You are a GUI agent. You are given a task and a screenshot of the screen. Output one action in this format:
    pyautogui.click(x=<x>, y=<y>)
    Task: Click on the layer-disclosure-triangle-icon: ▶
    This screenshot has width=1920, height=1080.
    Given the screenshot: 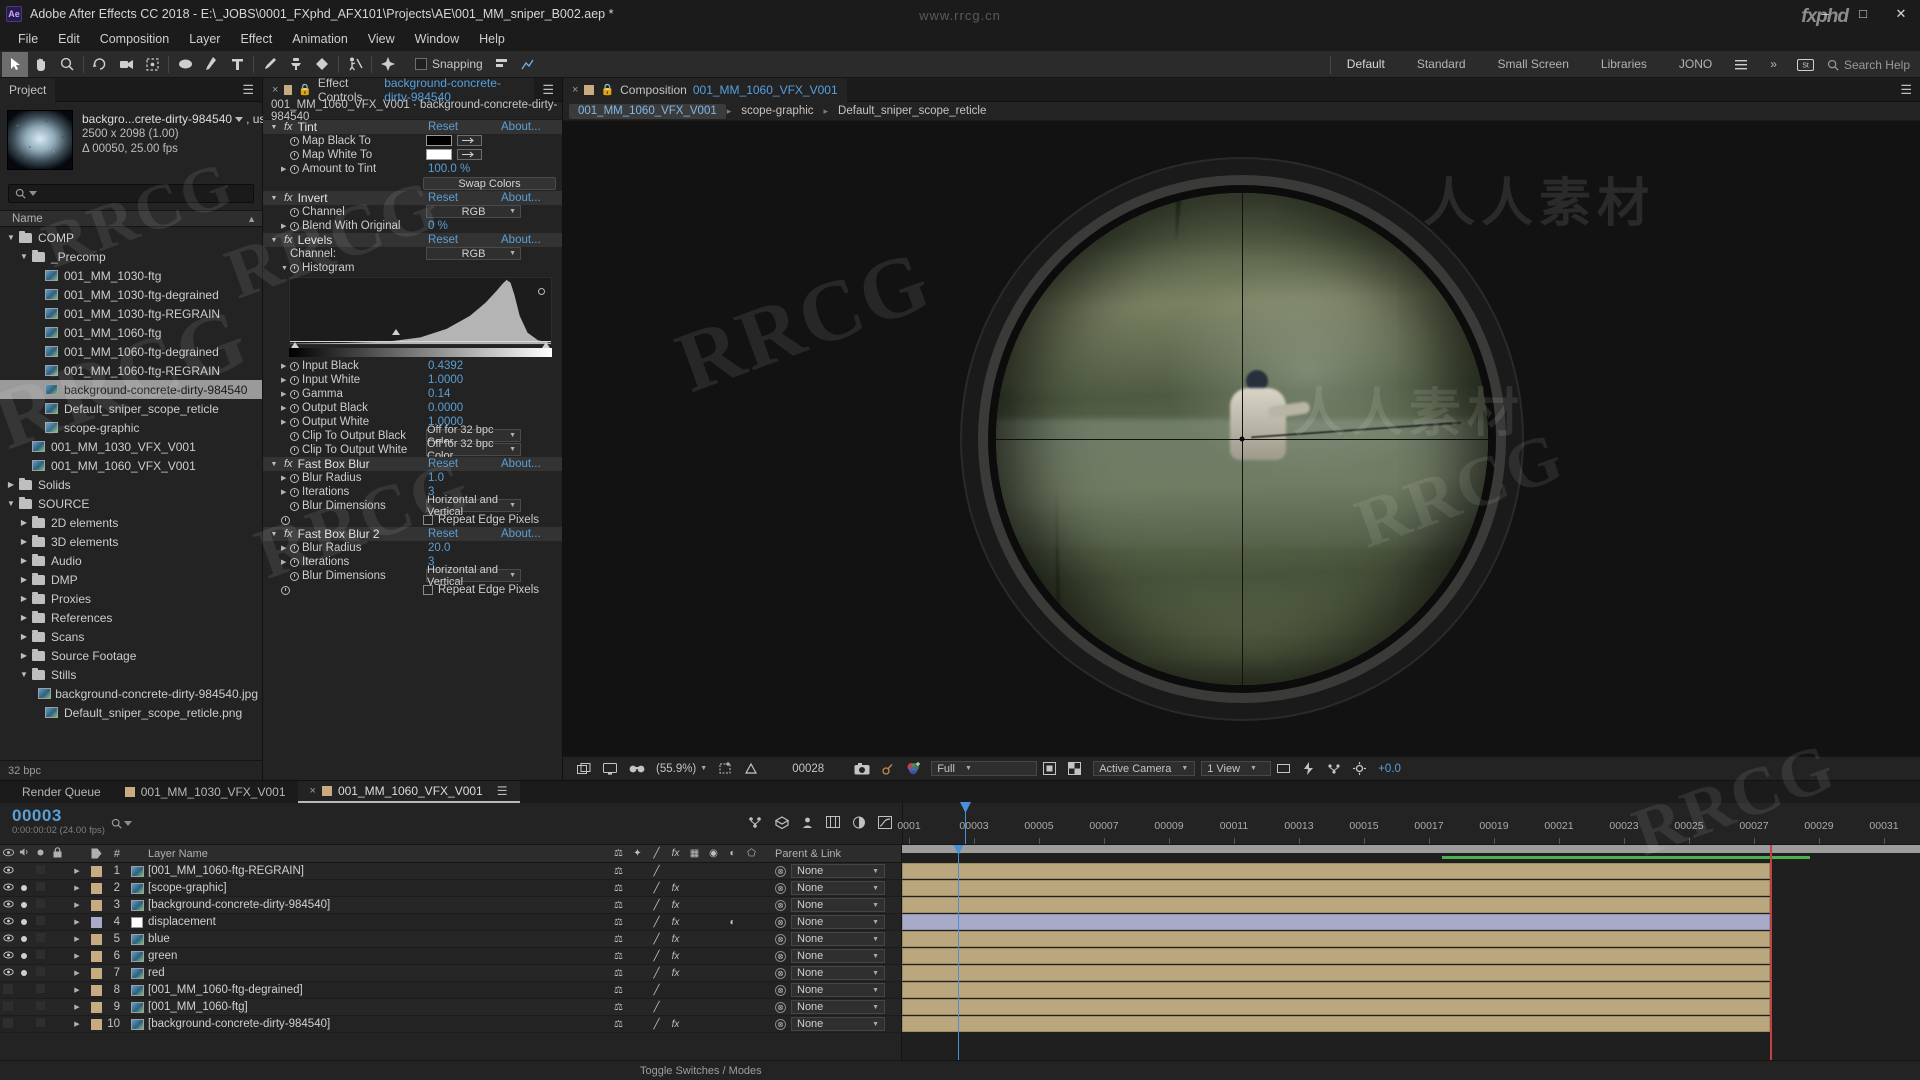 What is the action you would take?
    pyautogui.click(x=77, y=905)
    